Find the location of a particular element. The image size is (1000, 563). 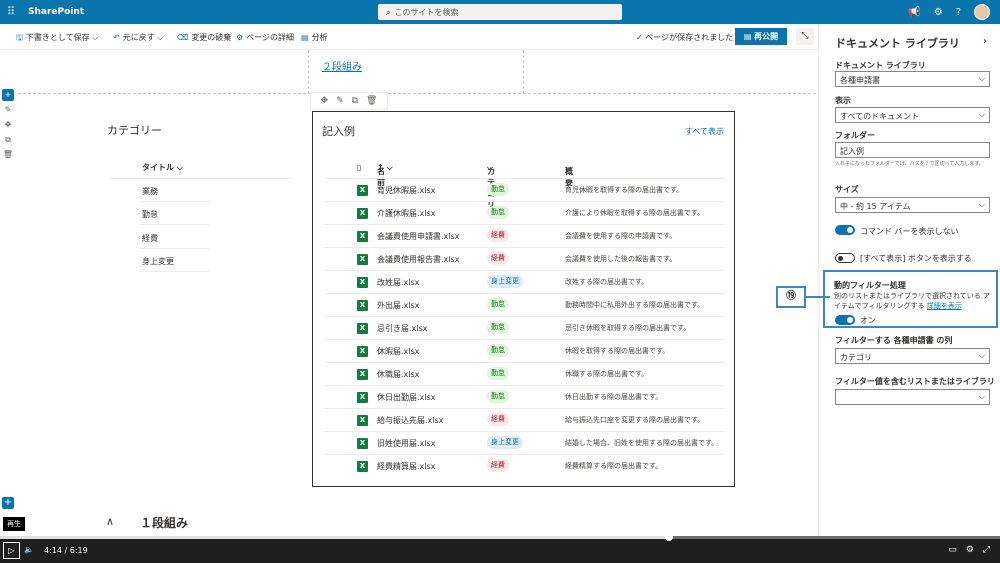

library-dropdown: 各種申請書 ⌵ is located at coordinates (912, 79).